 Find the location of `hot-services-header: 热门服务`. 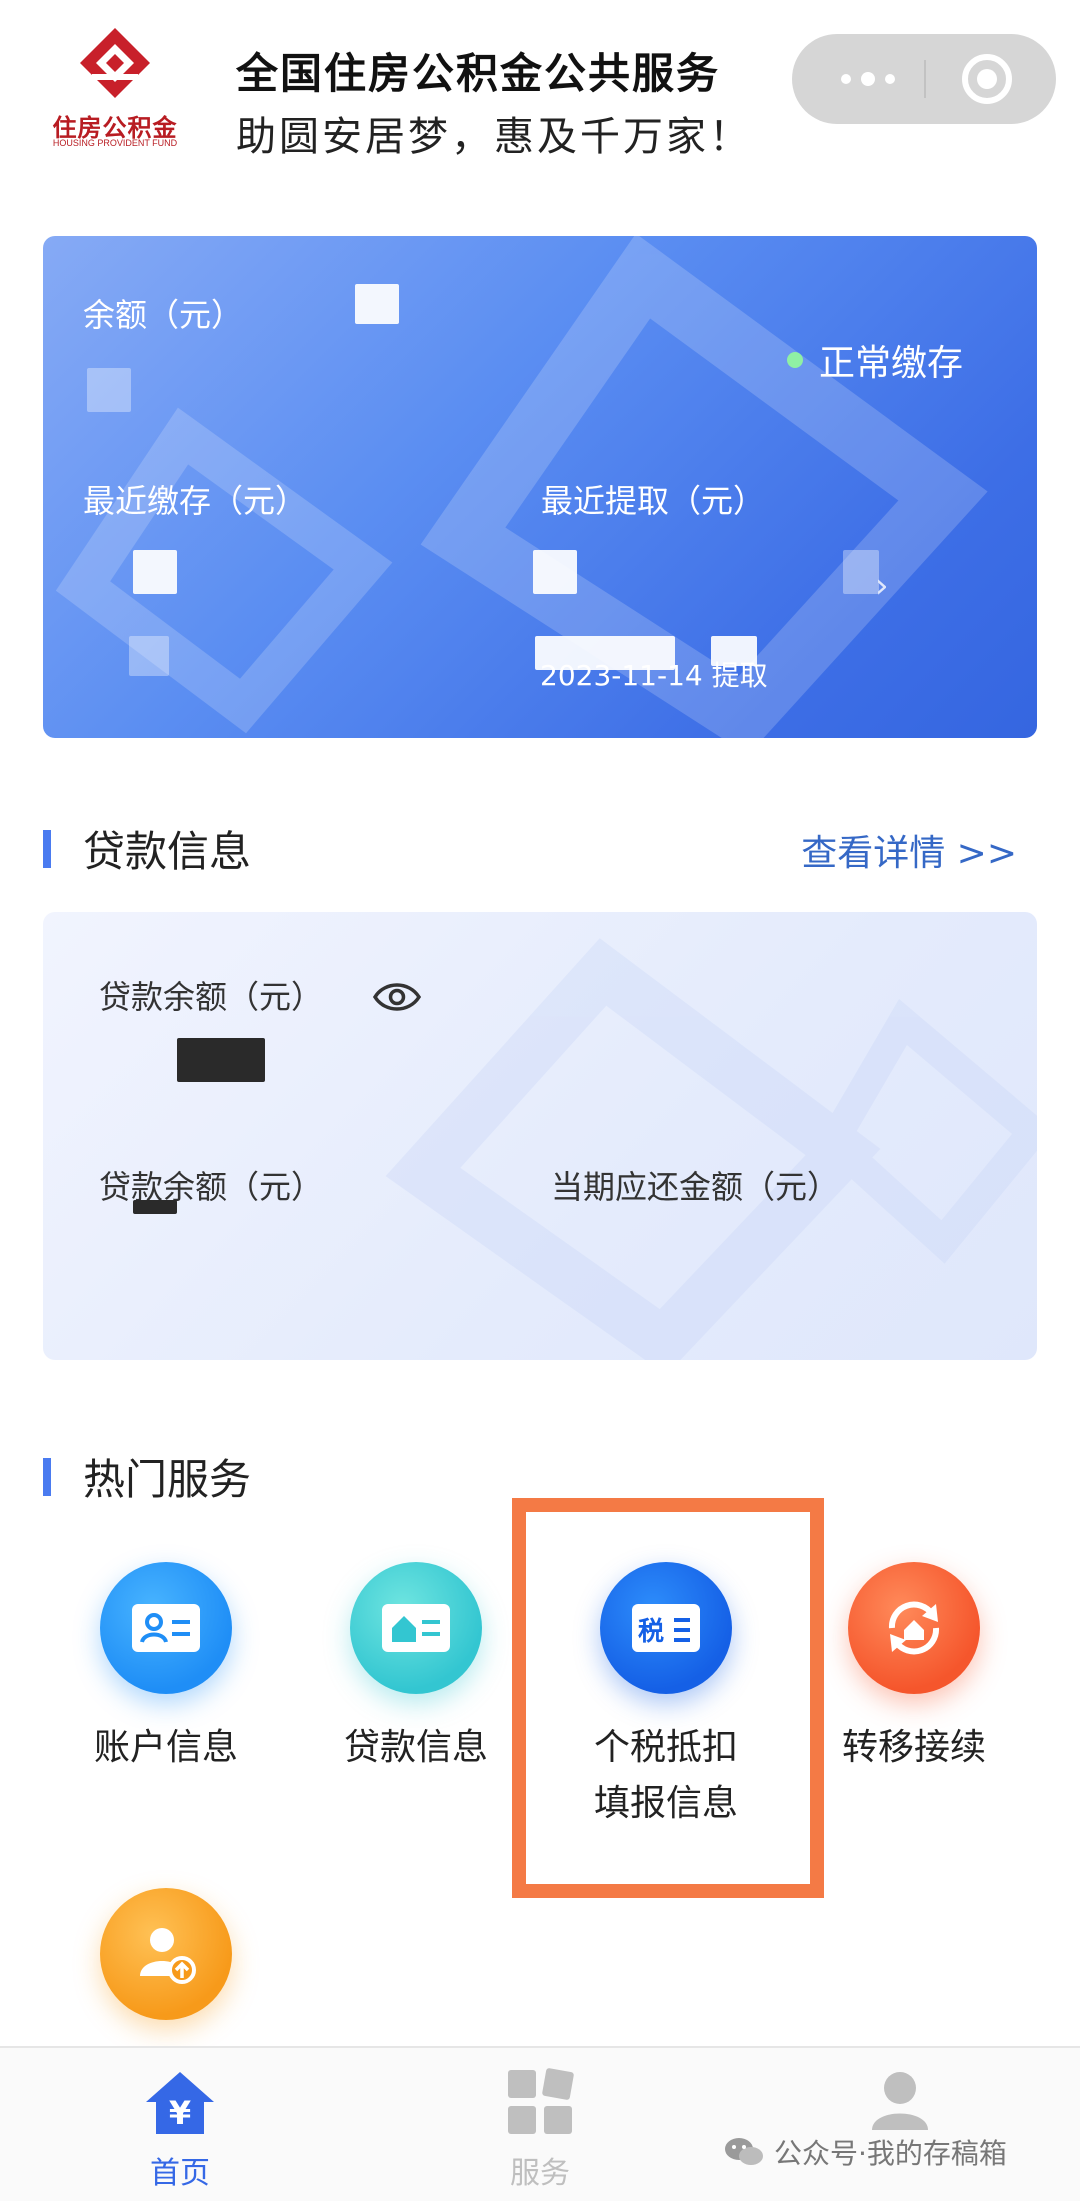

hot-services-header: 热门服务 is located at coordinates (540, 1476).